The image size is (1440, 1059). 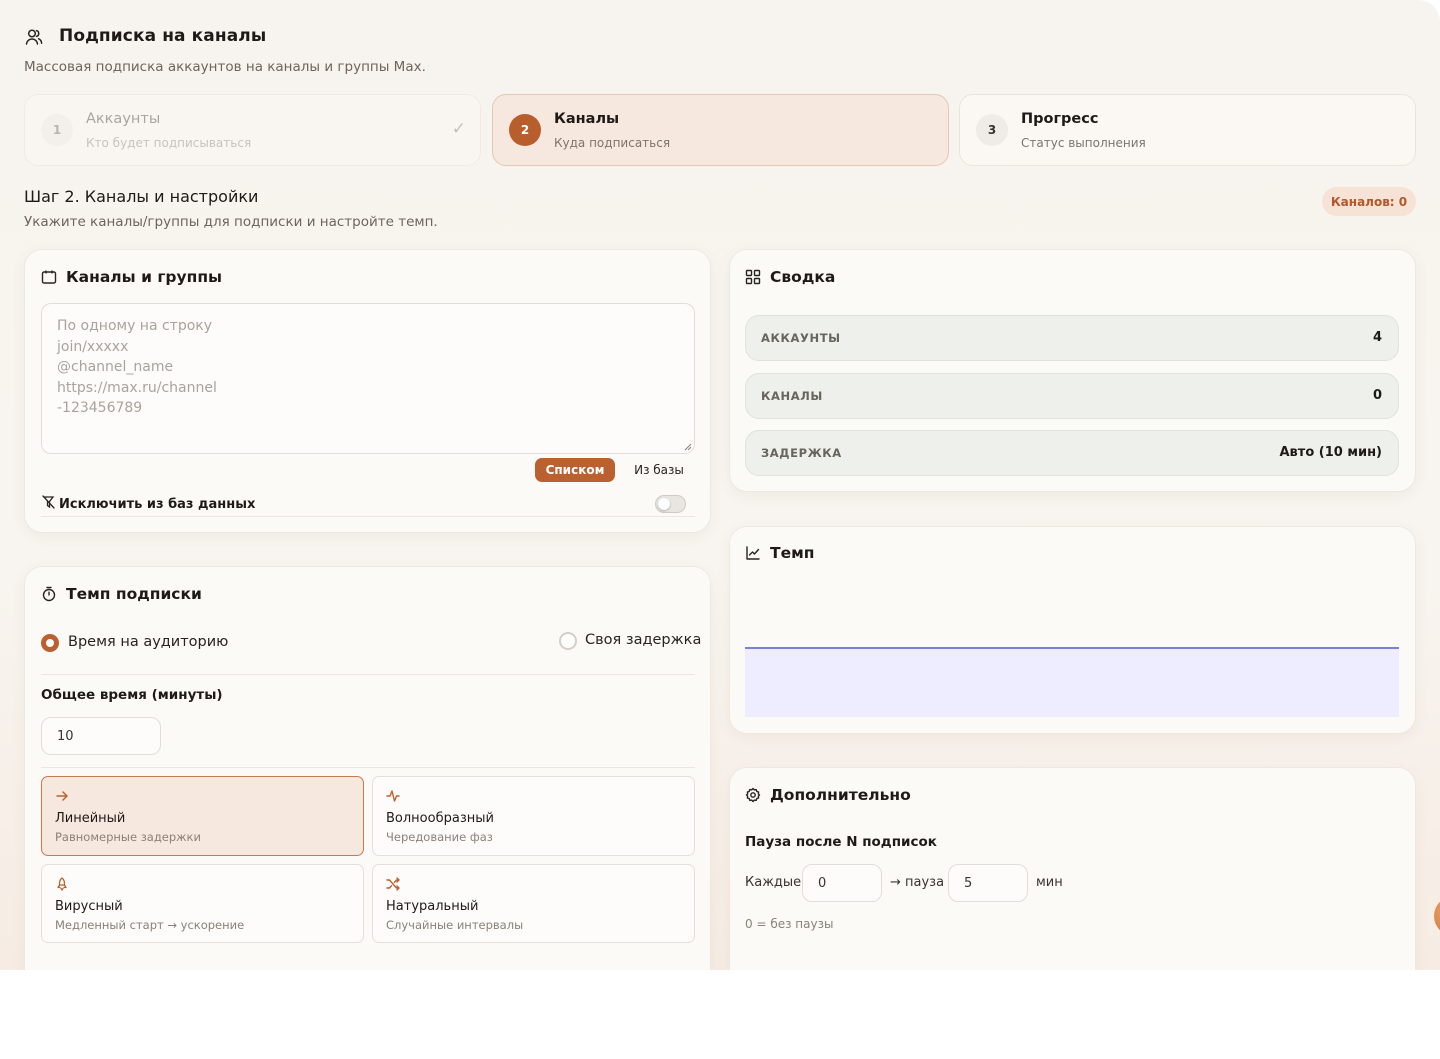 What do you see at coordinates (455, 925) in the screenshot?
I see `mode-subtitle: Случайные интервалы` at bounding box center [455, 925].